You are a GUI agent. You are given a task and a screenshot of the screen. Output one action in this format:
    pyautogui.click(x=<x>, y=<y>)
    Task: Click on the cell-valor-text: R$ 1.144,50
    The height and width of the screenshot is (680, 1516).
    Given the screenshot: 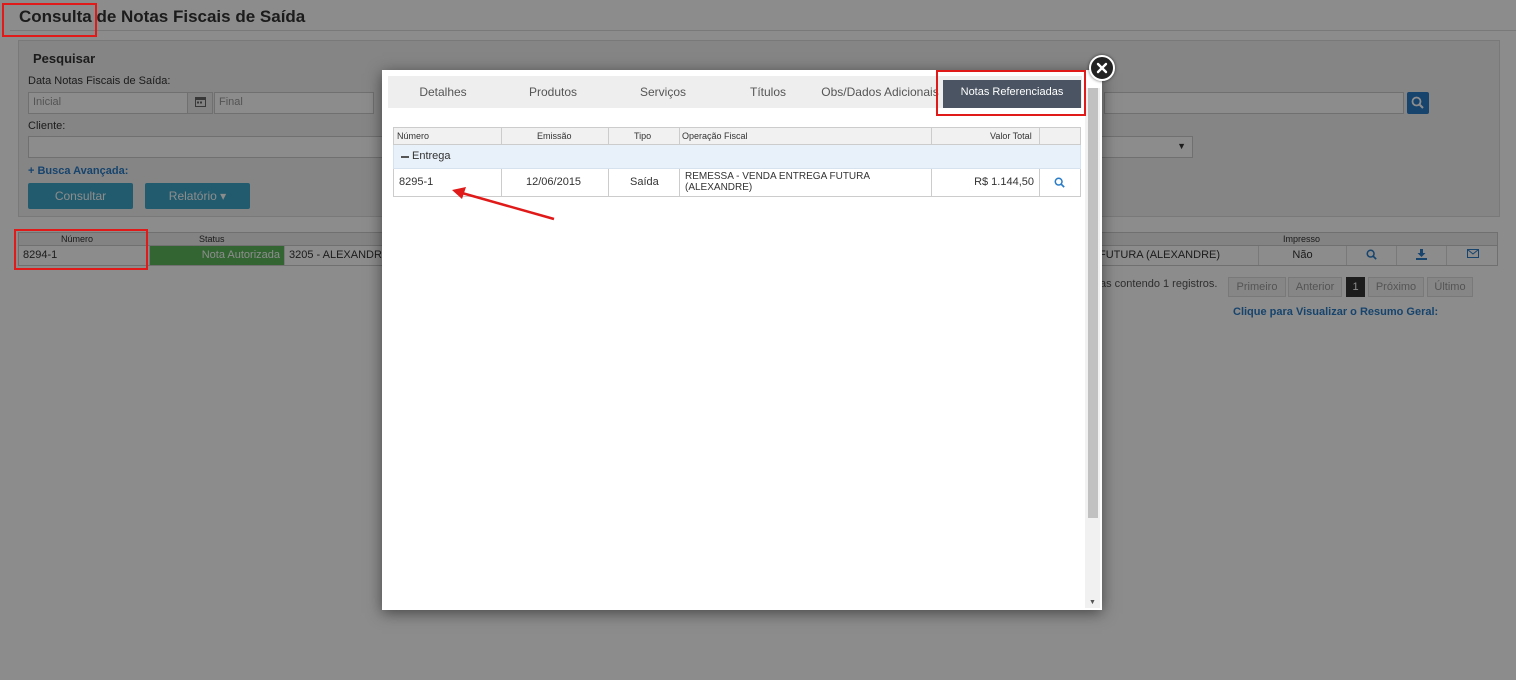 What is the action you would take?
    pyautogui.click(x=1004, y=182)
    